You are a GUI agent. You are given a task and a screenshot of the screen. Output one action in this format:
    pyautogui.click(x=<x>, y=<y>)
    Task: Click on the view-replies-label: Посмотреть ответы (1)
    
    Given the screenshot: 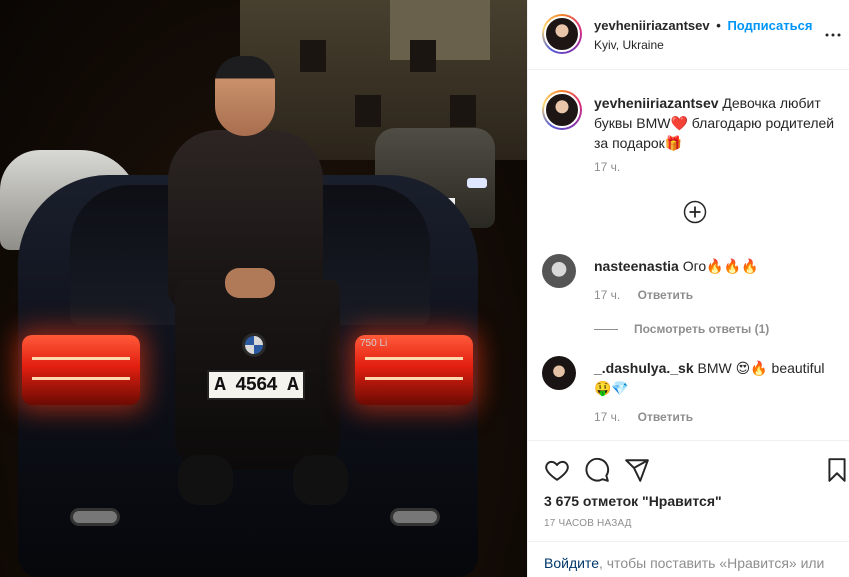 What is the action you would take?
    pyautogui.click(x=702, y=329)
    